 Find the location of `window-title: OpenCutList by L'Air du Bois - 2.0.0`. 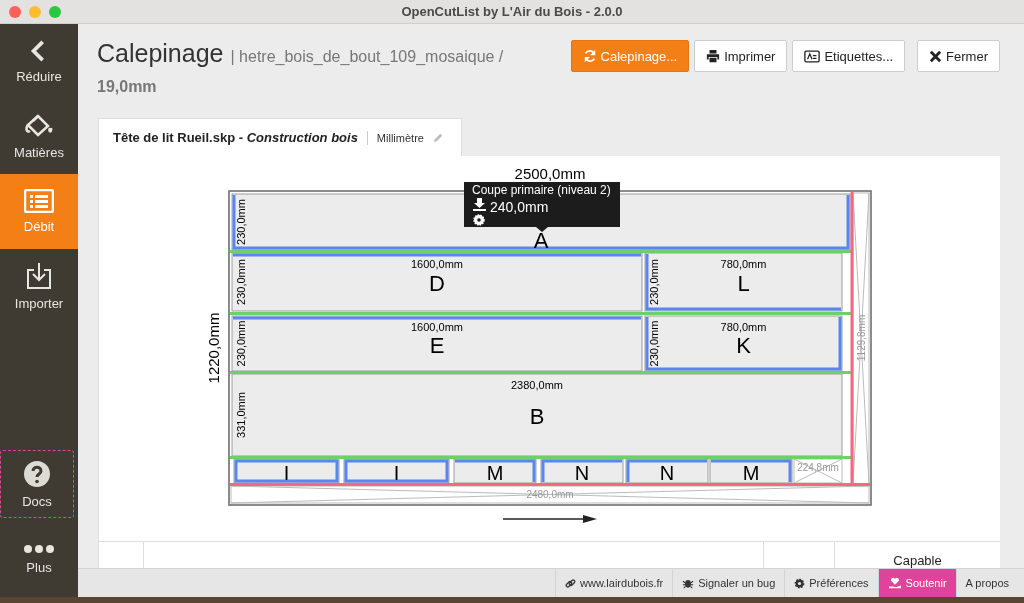

window-title: OpenCutList by L'Air du Bois - 2.0.0 is located at coordinates (512, 11).